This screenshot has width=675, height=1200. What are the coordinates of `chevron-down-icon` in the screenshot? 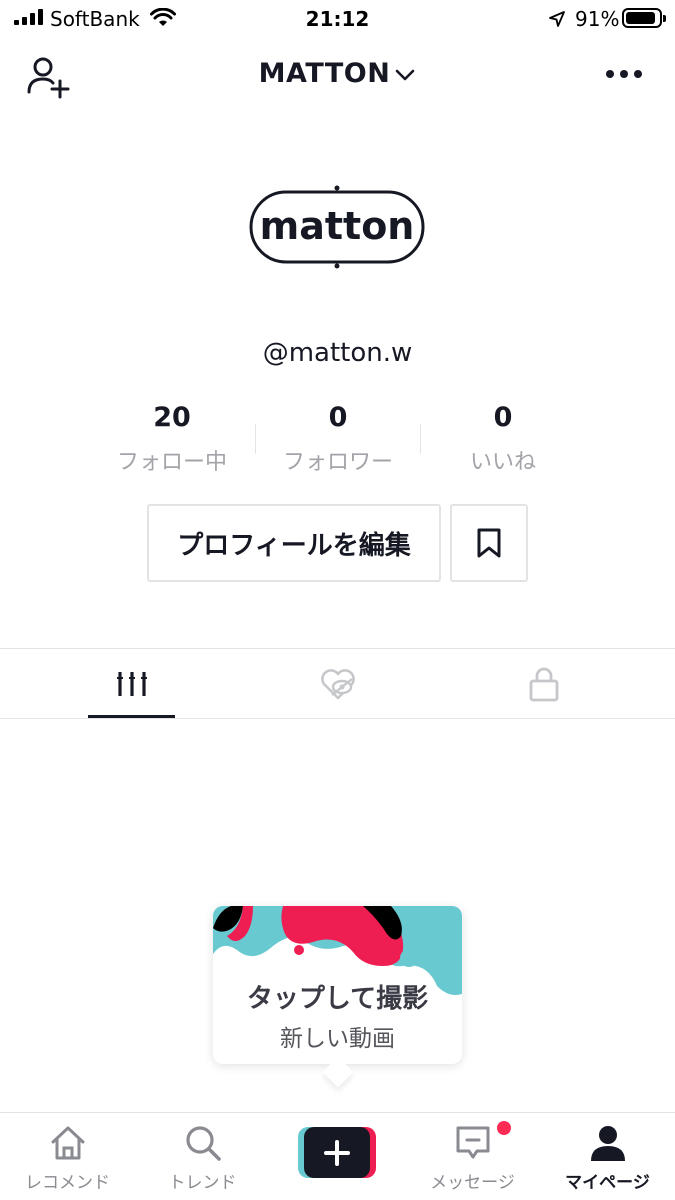 It's located at (405, 74).